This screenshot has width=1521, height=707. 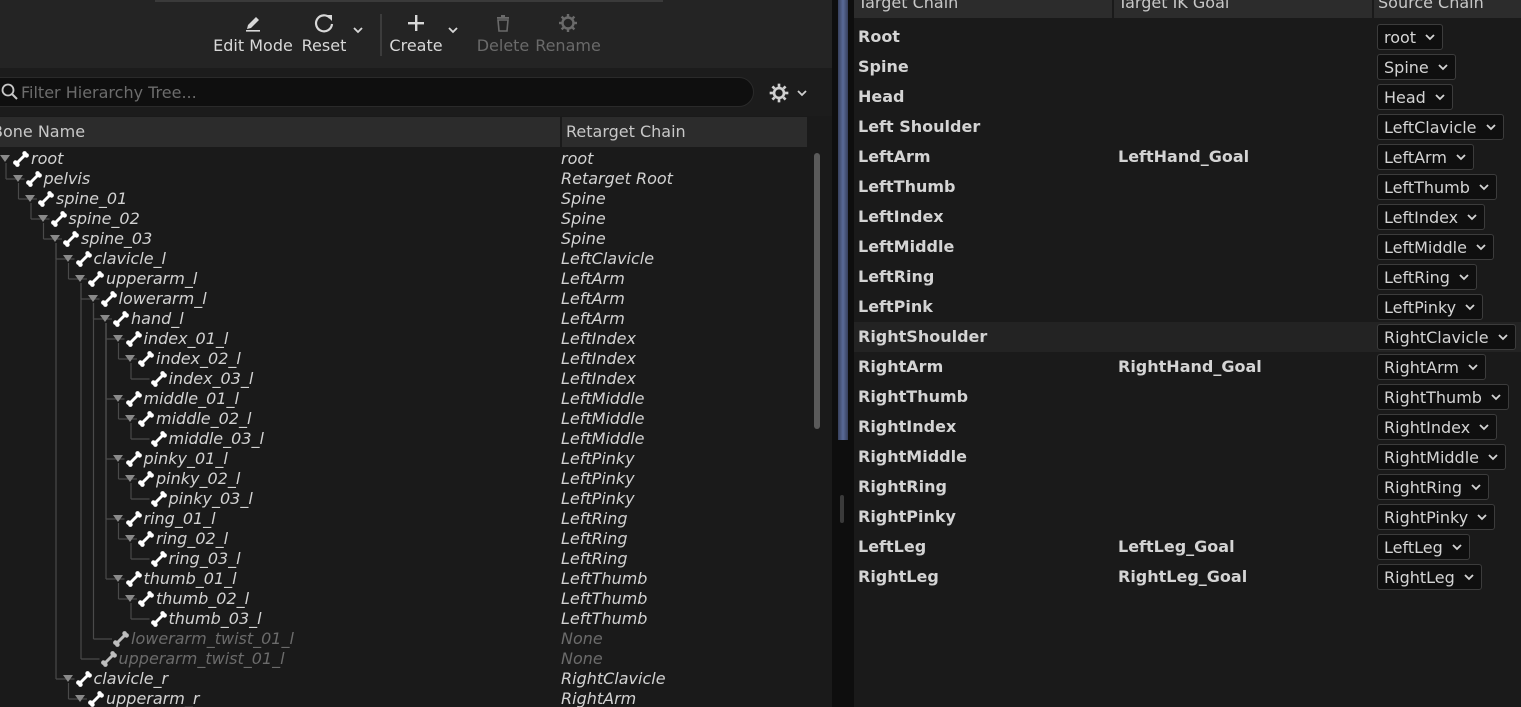 What do you see at coordinates (503, 35) in the screenshot?
I see `delete-button: Delete` at bounding box center [503, 35].